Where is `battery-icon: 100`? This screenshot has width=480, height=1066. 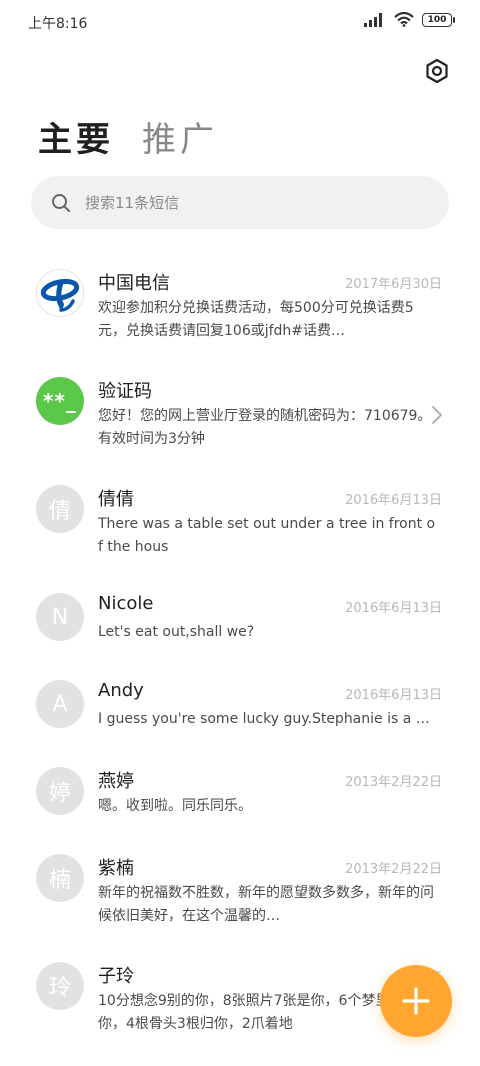 battery-icon: 100 is located at coordinates (438, 19).